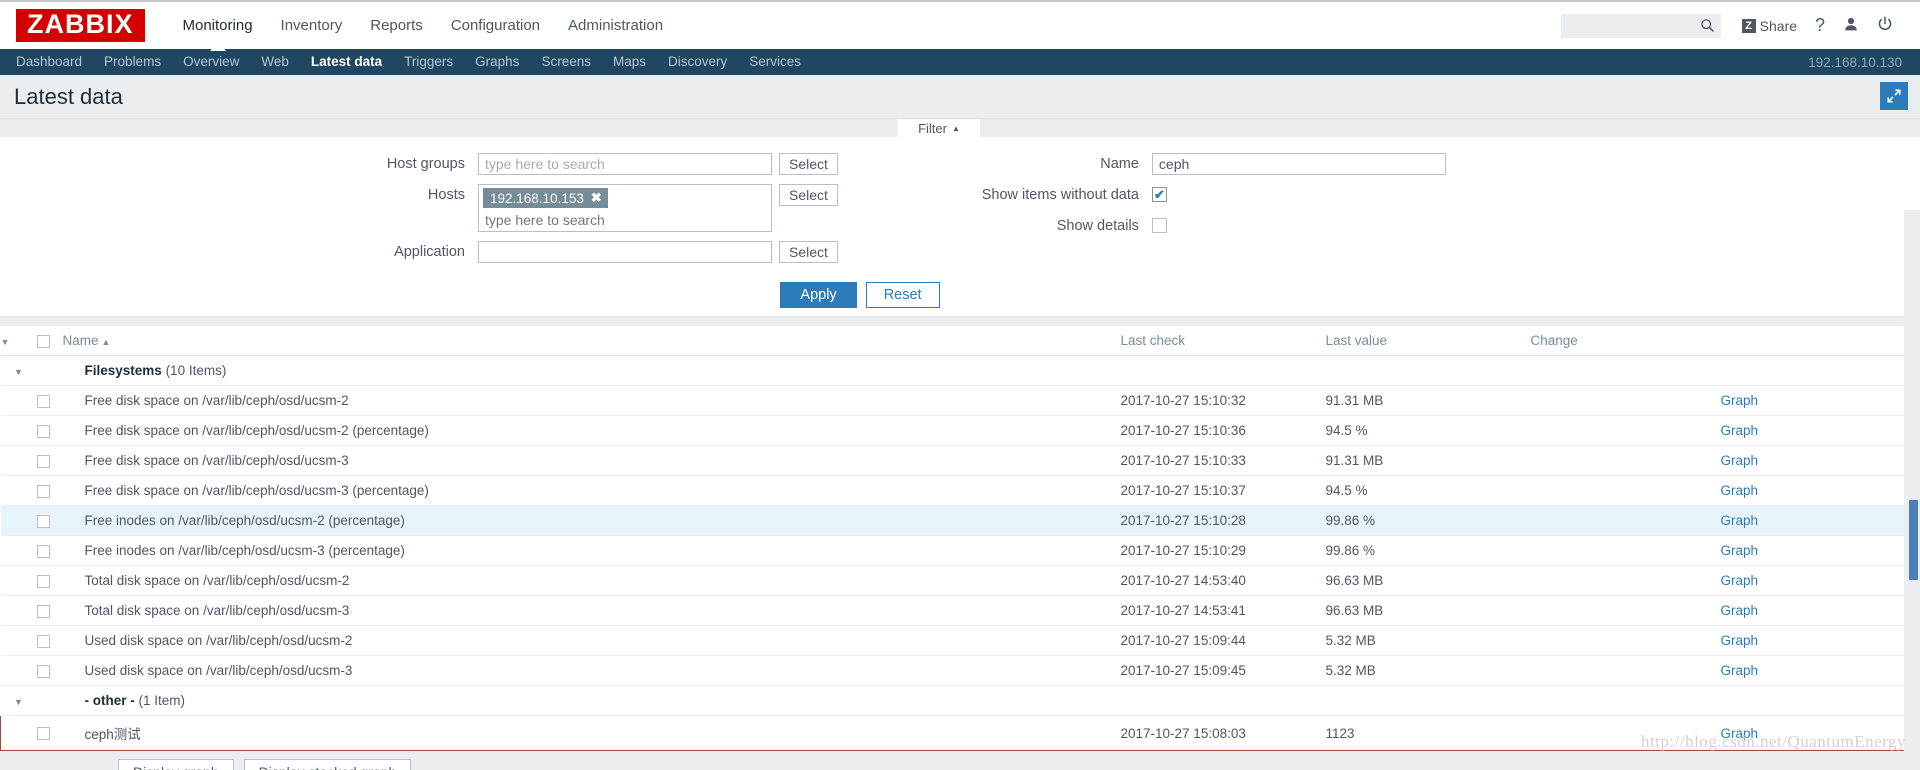  I want to click on nav-item-maps: Maps, so click(629, 62).